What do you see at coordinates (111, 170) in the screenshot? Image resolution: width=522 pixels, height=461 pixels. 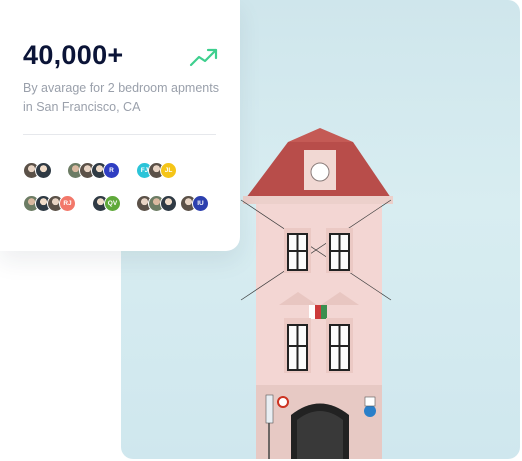 I see `avatar-initials: R` at bounding box center [111, 170].